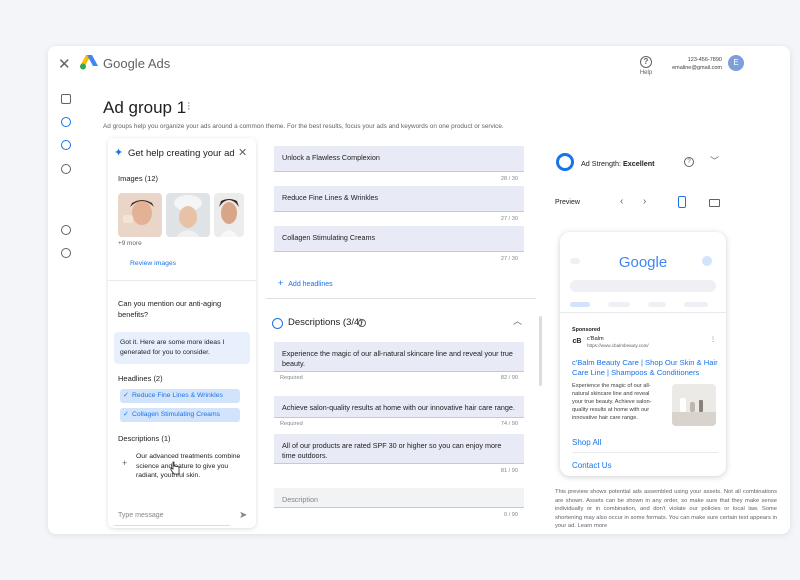 This screenshot has height=580, width=800. Describe the element at coordinates (646, 73) in the screenshot. I see `help-label: Help` at that location.